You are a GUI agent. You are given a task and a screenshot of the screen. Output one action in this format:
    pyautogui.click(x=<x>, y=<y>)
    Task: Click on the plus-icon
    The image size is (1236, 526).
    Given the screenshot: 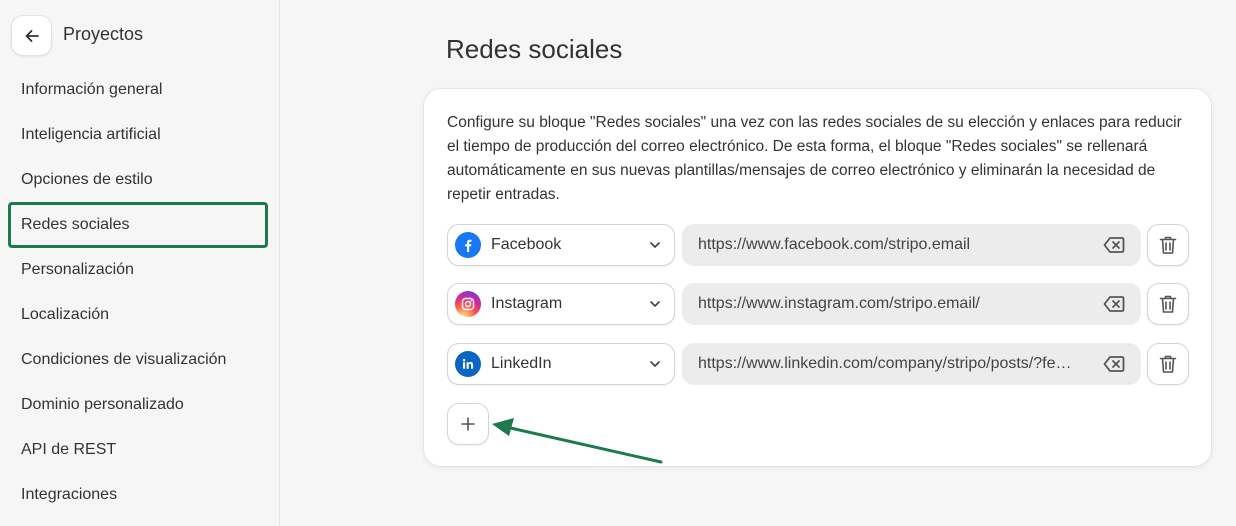 What is the action you would take?
    pyautogui.click(x=468, y=424)
    